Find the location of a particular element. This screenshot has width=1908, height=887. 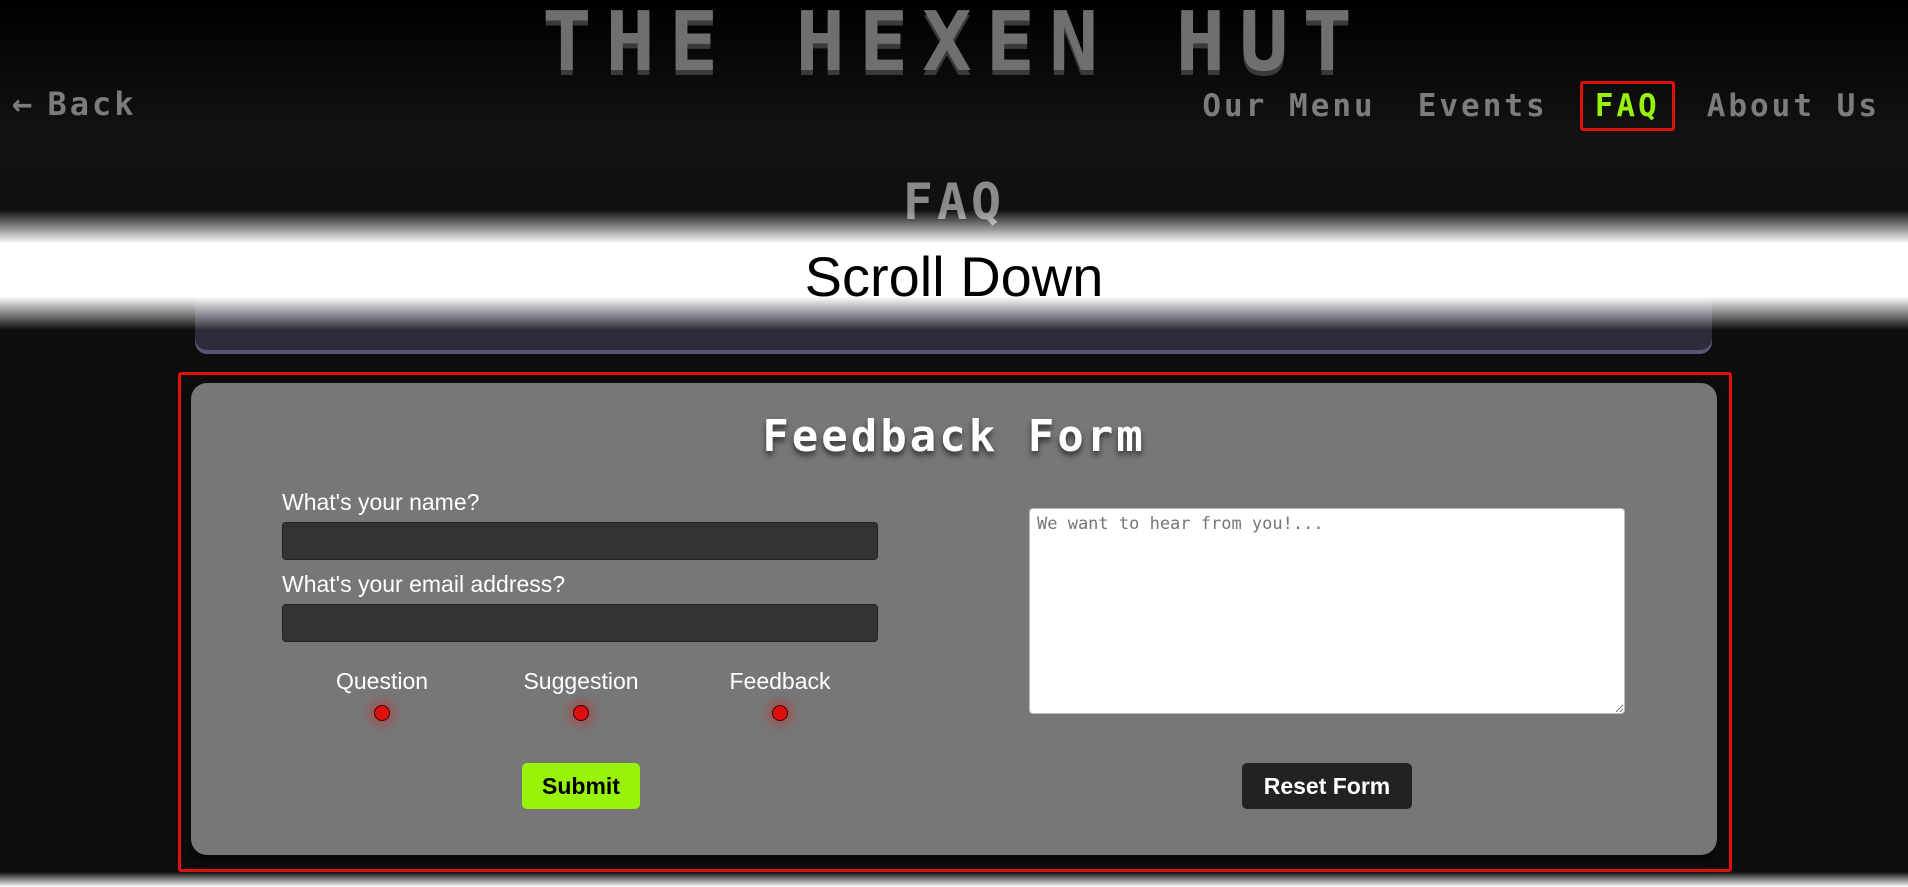

email-field is located at coordinates (580, 623).